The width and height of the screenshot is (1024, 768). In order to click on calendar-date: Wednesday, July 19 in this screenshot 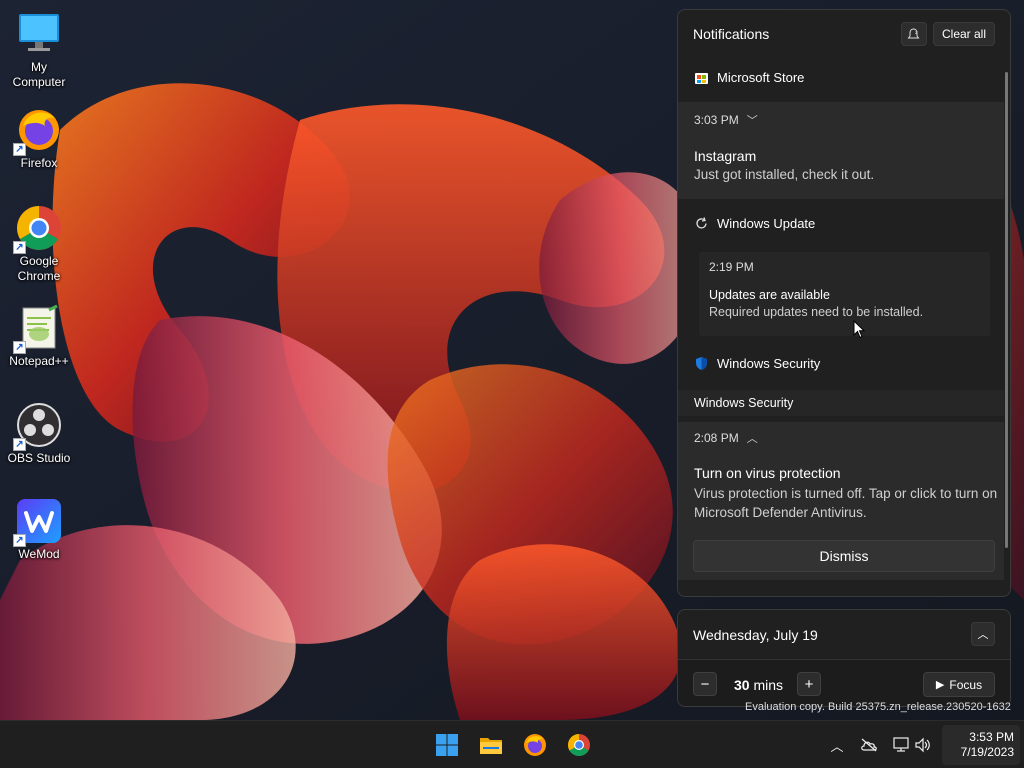, I will do `click(755, 635)`.